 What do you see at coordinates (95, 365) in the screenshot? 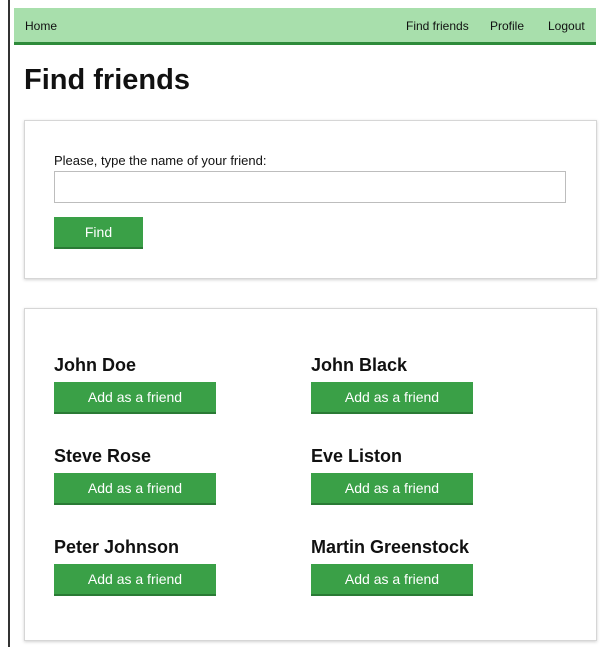
I see `friend-name: John Doe` at bounding box center [95, 365].